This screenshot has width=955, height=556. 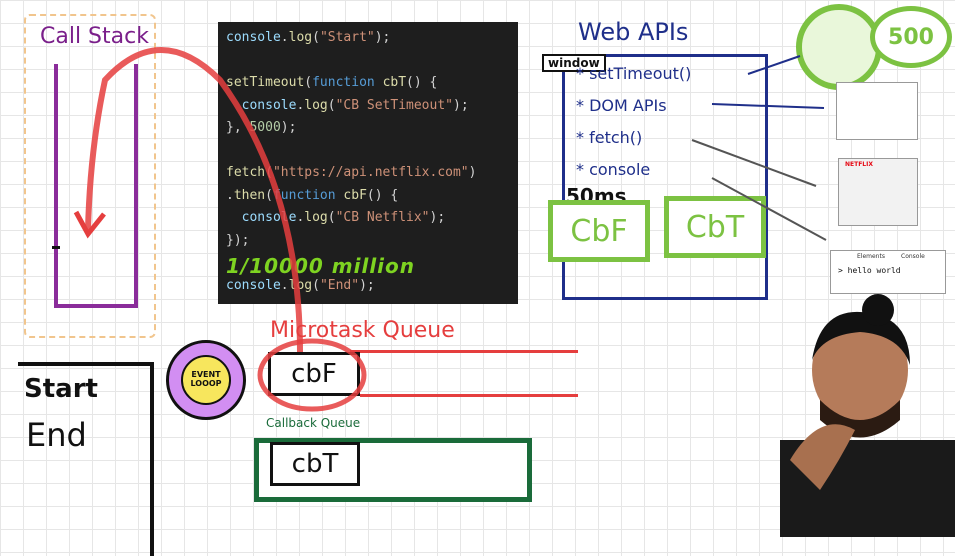 What do you see at coordinates (769, 209) in the screenshot?
I see `console-connector` at bounding box center [769, 209].